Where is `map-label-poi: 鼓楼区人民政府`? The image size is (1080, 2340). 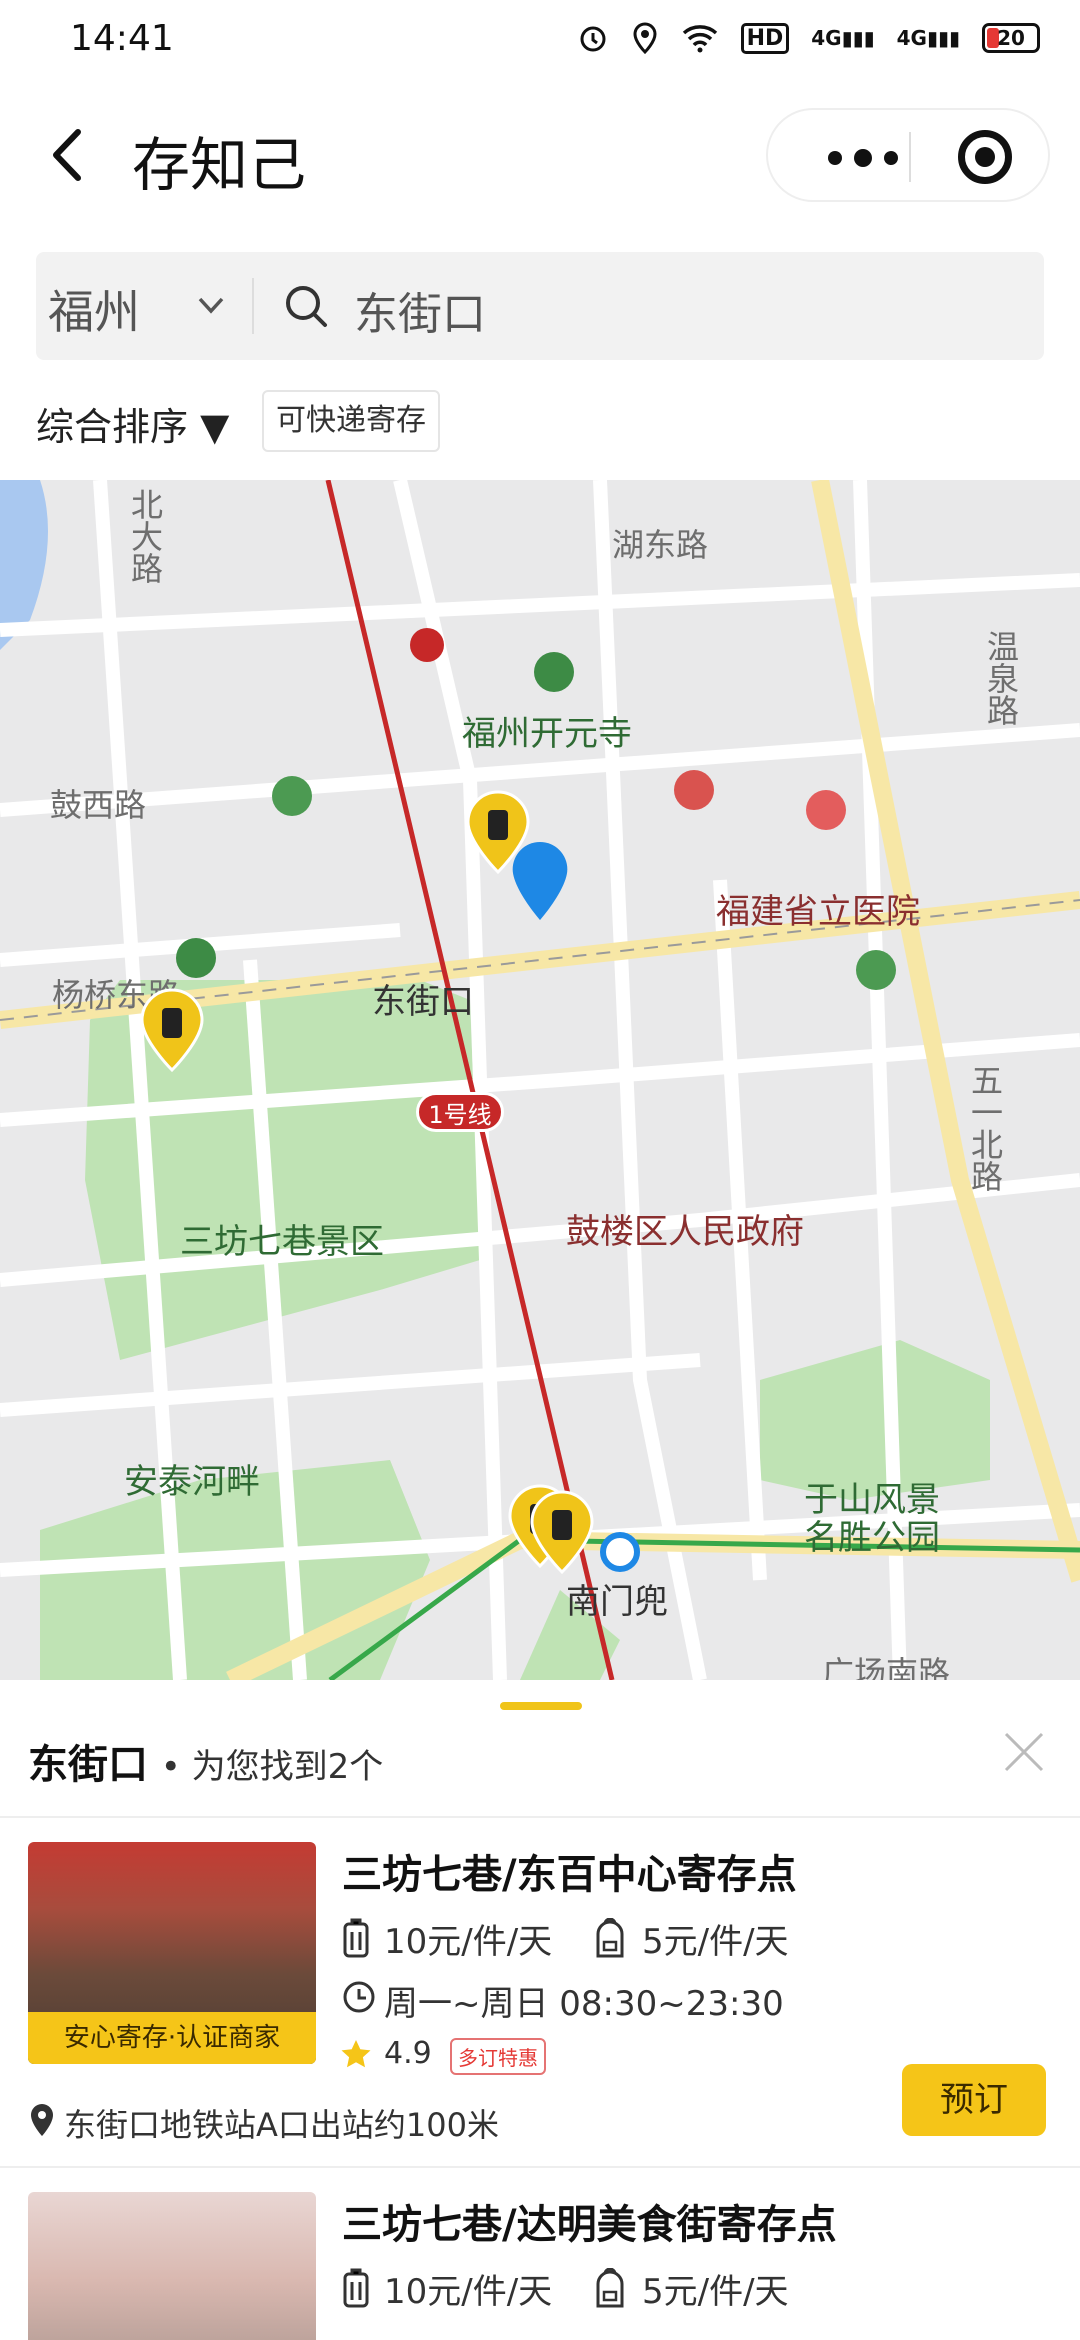
map-label-poi: 鼓楼区人民政府 is located at coordinates (685, 1232).